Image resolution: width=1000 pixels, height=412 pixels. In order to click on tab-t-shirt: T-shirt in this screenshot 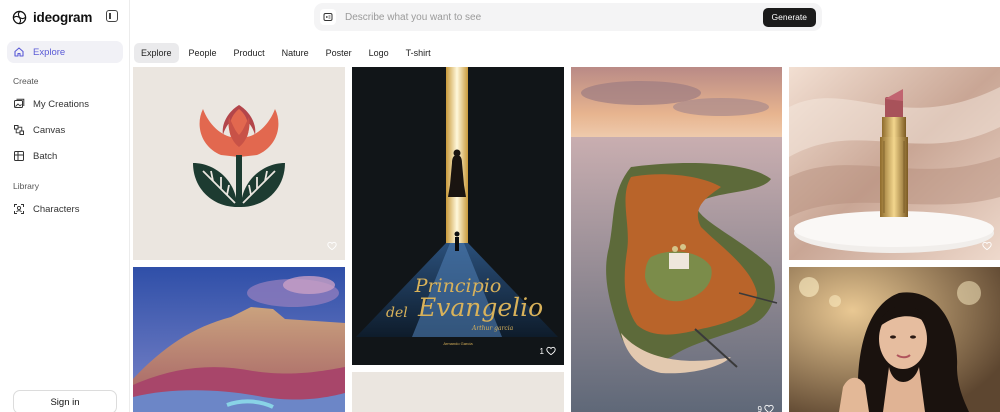, I will do `click(418, 53)`.